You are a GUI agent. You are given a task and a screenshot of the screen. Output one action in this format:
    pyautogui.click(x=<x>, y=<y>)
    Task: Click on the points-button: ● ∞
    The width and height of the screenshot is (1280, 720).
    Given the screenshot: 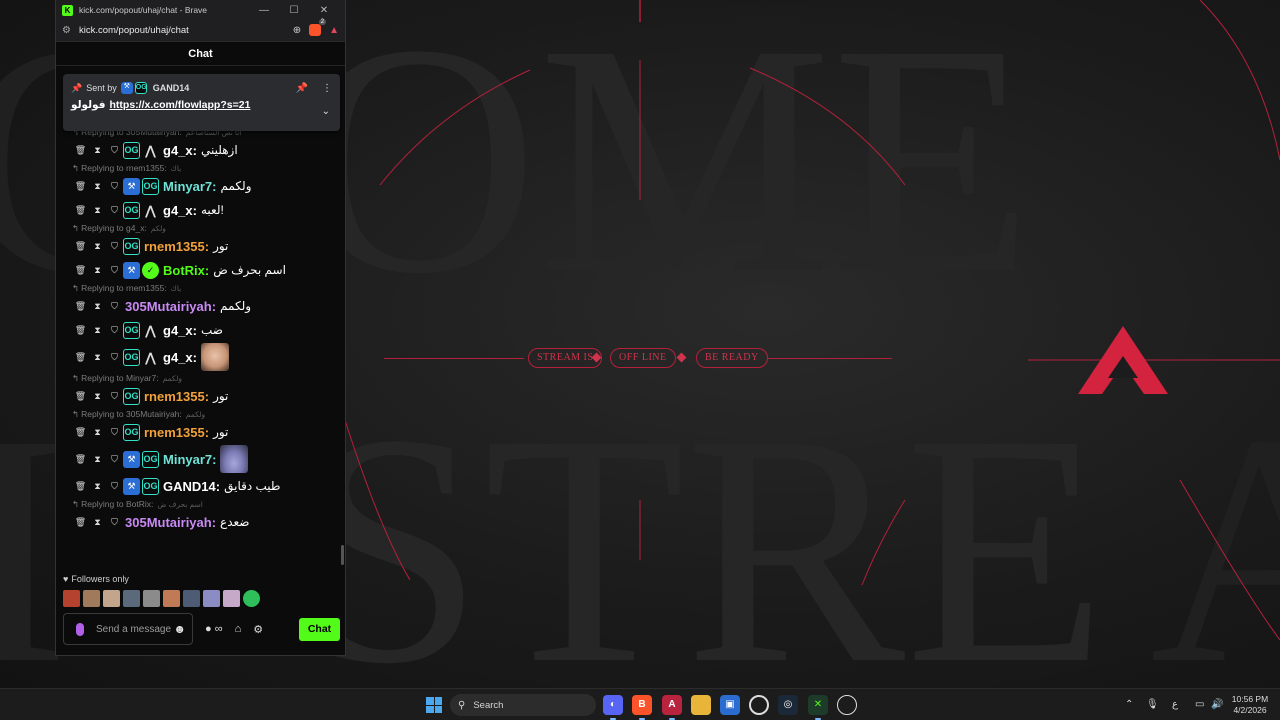 What is the action you would take?
    pyautogui.click(x=214, y=629)
    